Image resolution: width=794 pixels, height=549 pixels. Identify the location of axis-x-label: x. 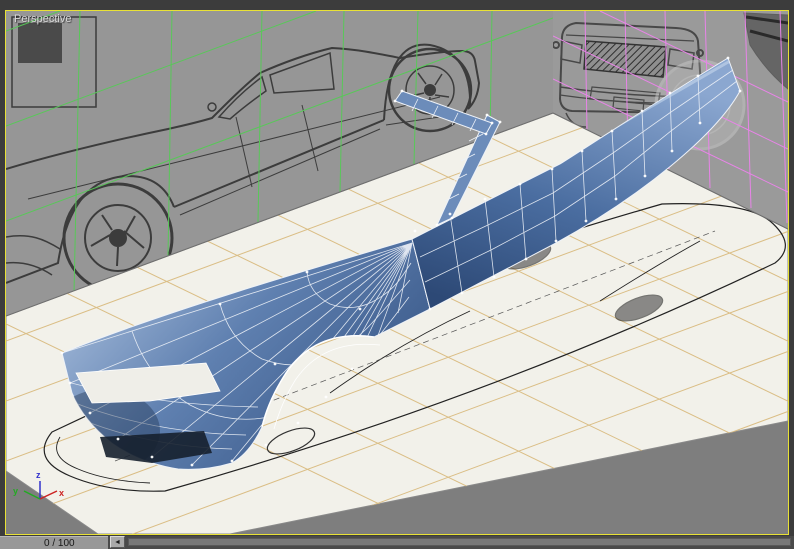
(61, 493).